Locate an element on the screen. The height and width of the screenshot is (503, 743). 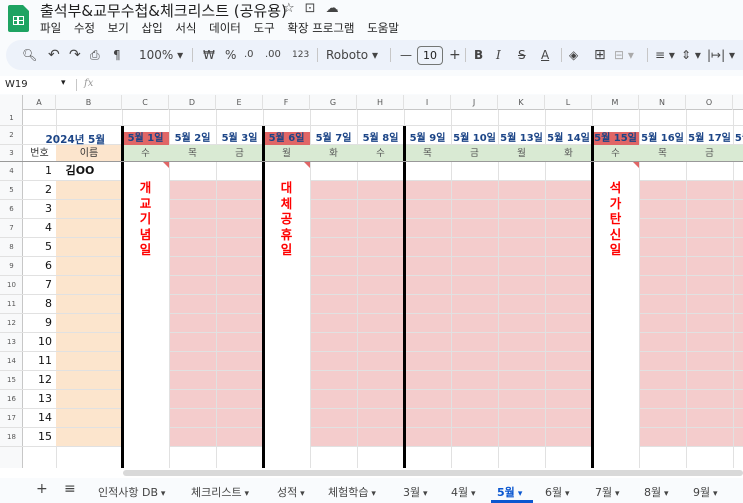
column-header-L: L is located at coordinates (568, 102).